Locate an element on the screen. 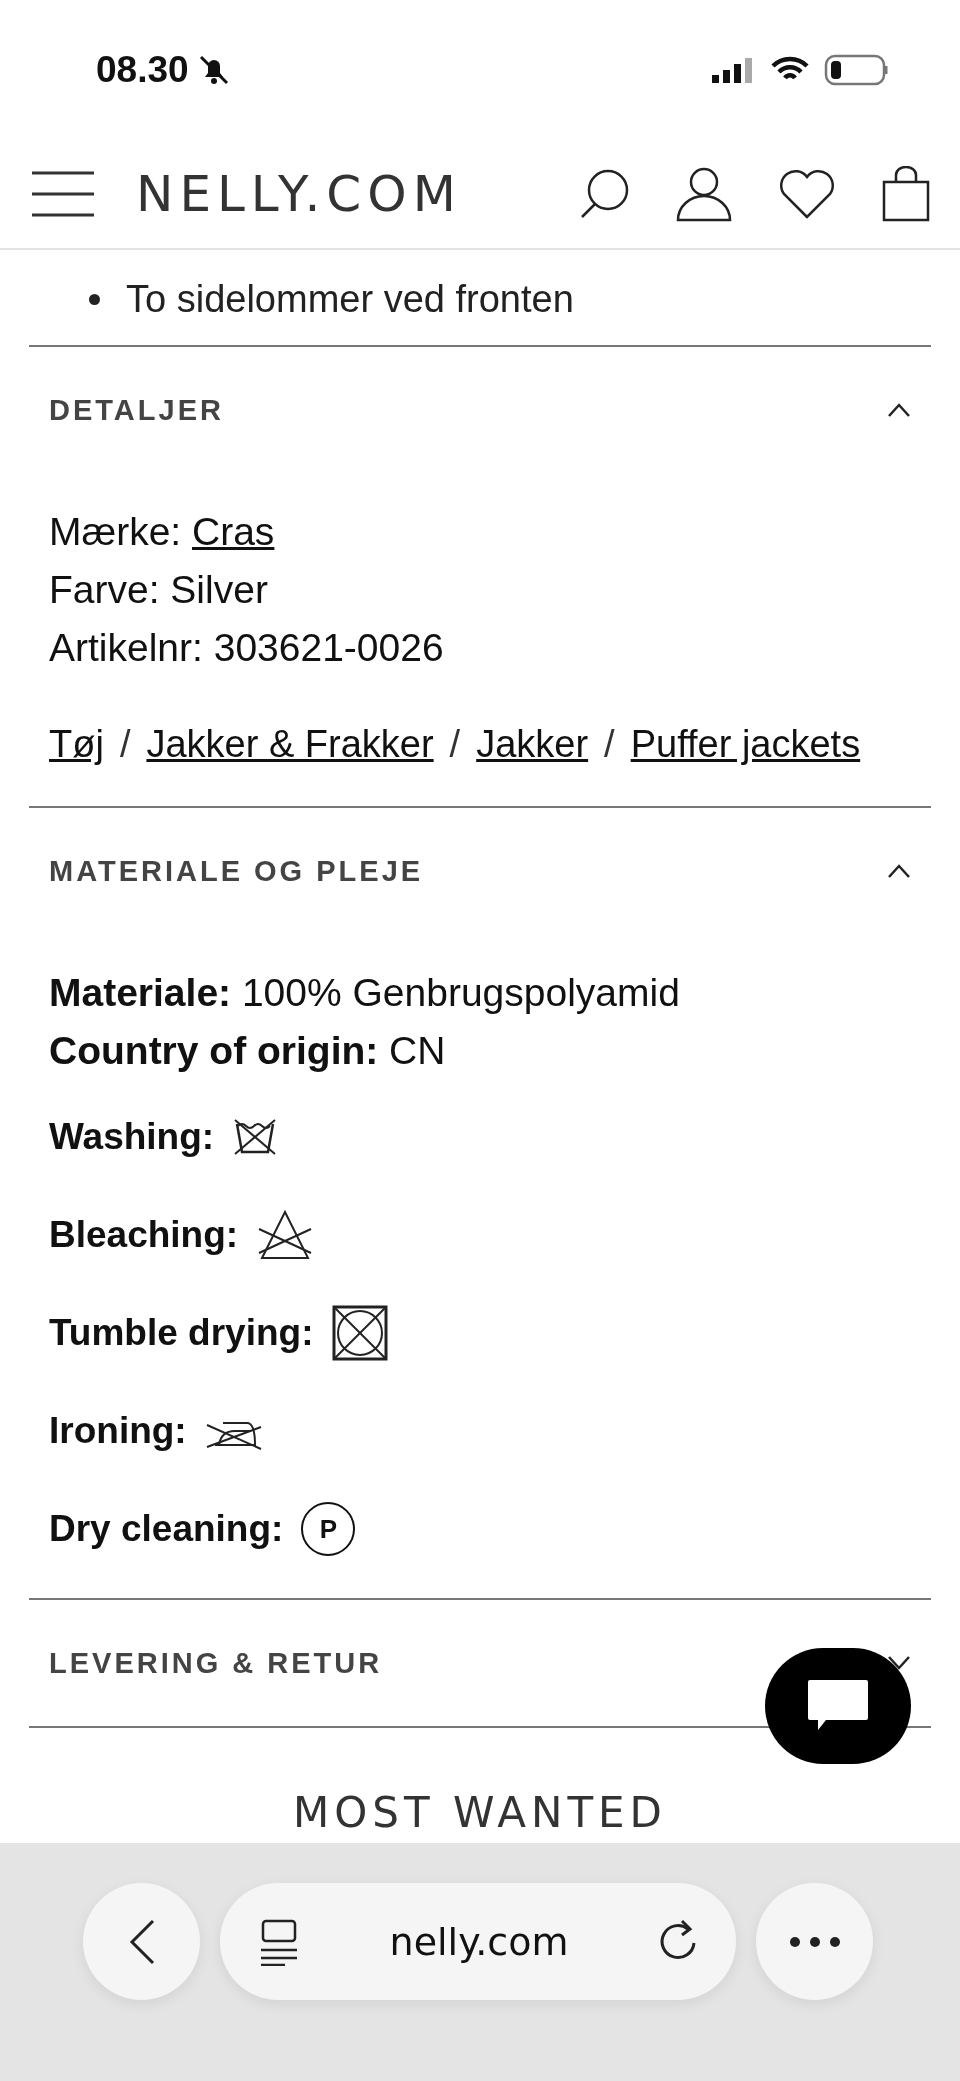  care-label: Ironing: is located at coordinates (118, 1431).